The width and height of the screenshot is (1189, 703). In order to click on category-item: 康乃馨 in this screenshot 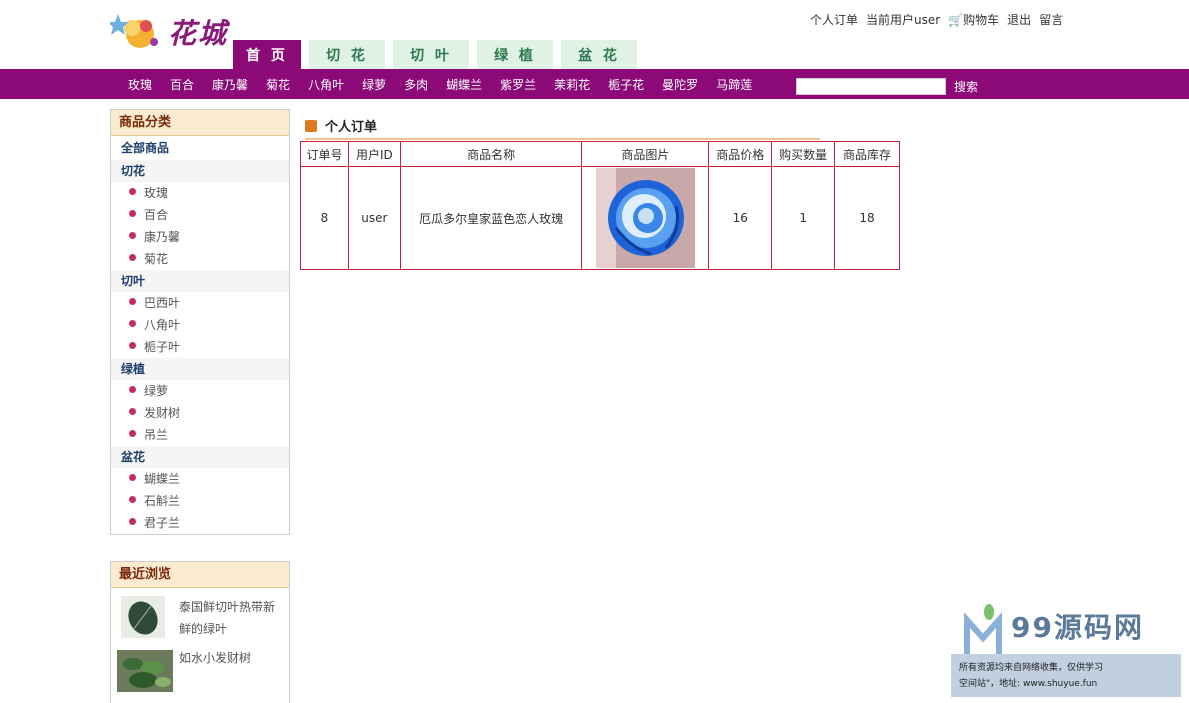, I will do `click(200, 237)`.